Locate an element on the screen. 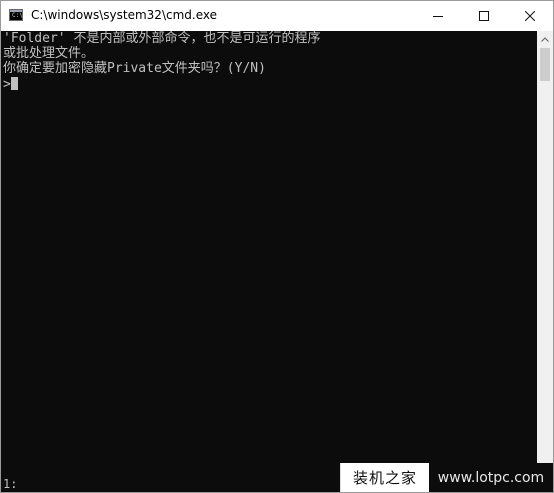  close-icon is located at coordinates (530, 16).